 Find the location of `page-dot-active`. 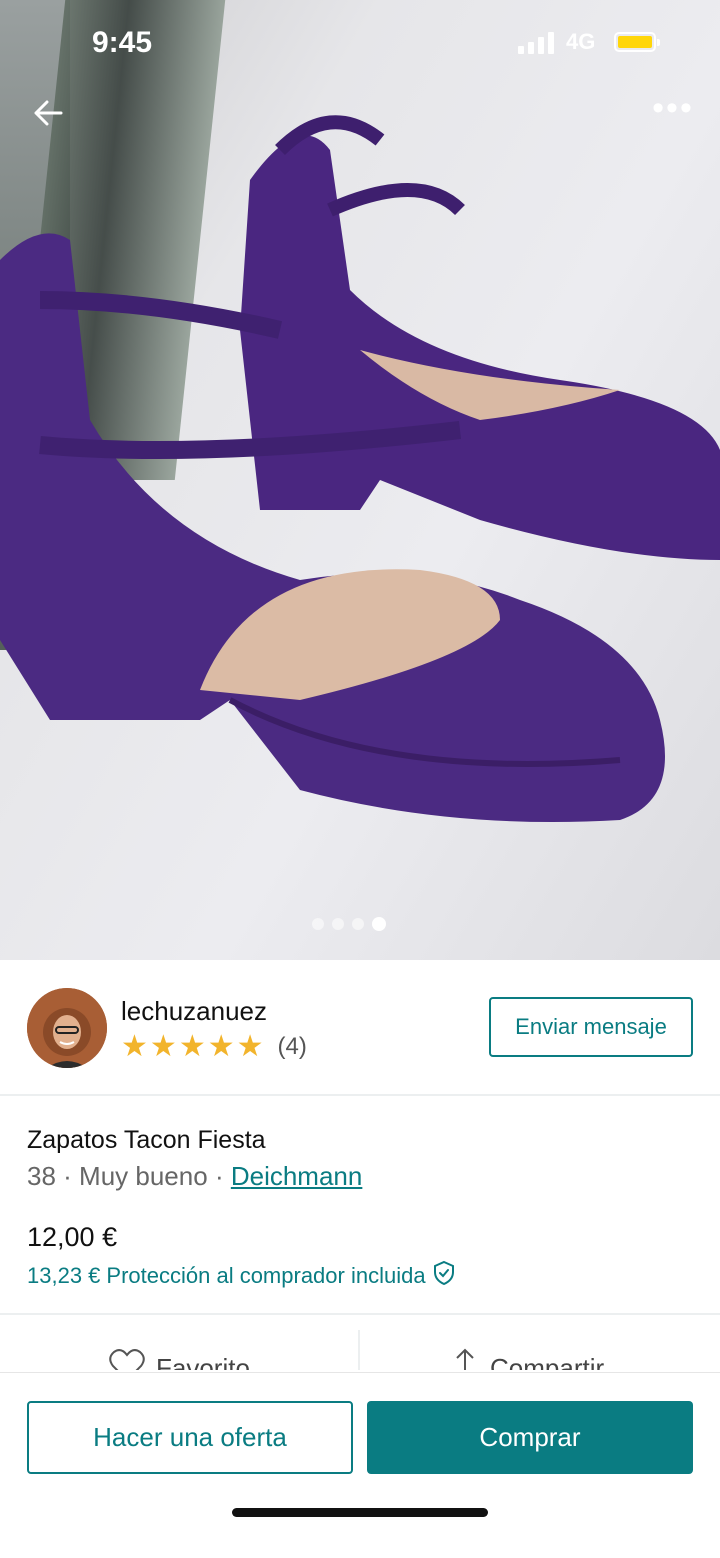

page-dot-active is located at coordinates (379, 924).